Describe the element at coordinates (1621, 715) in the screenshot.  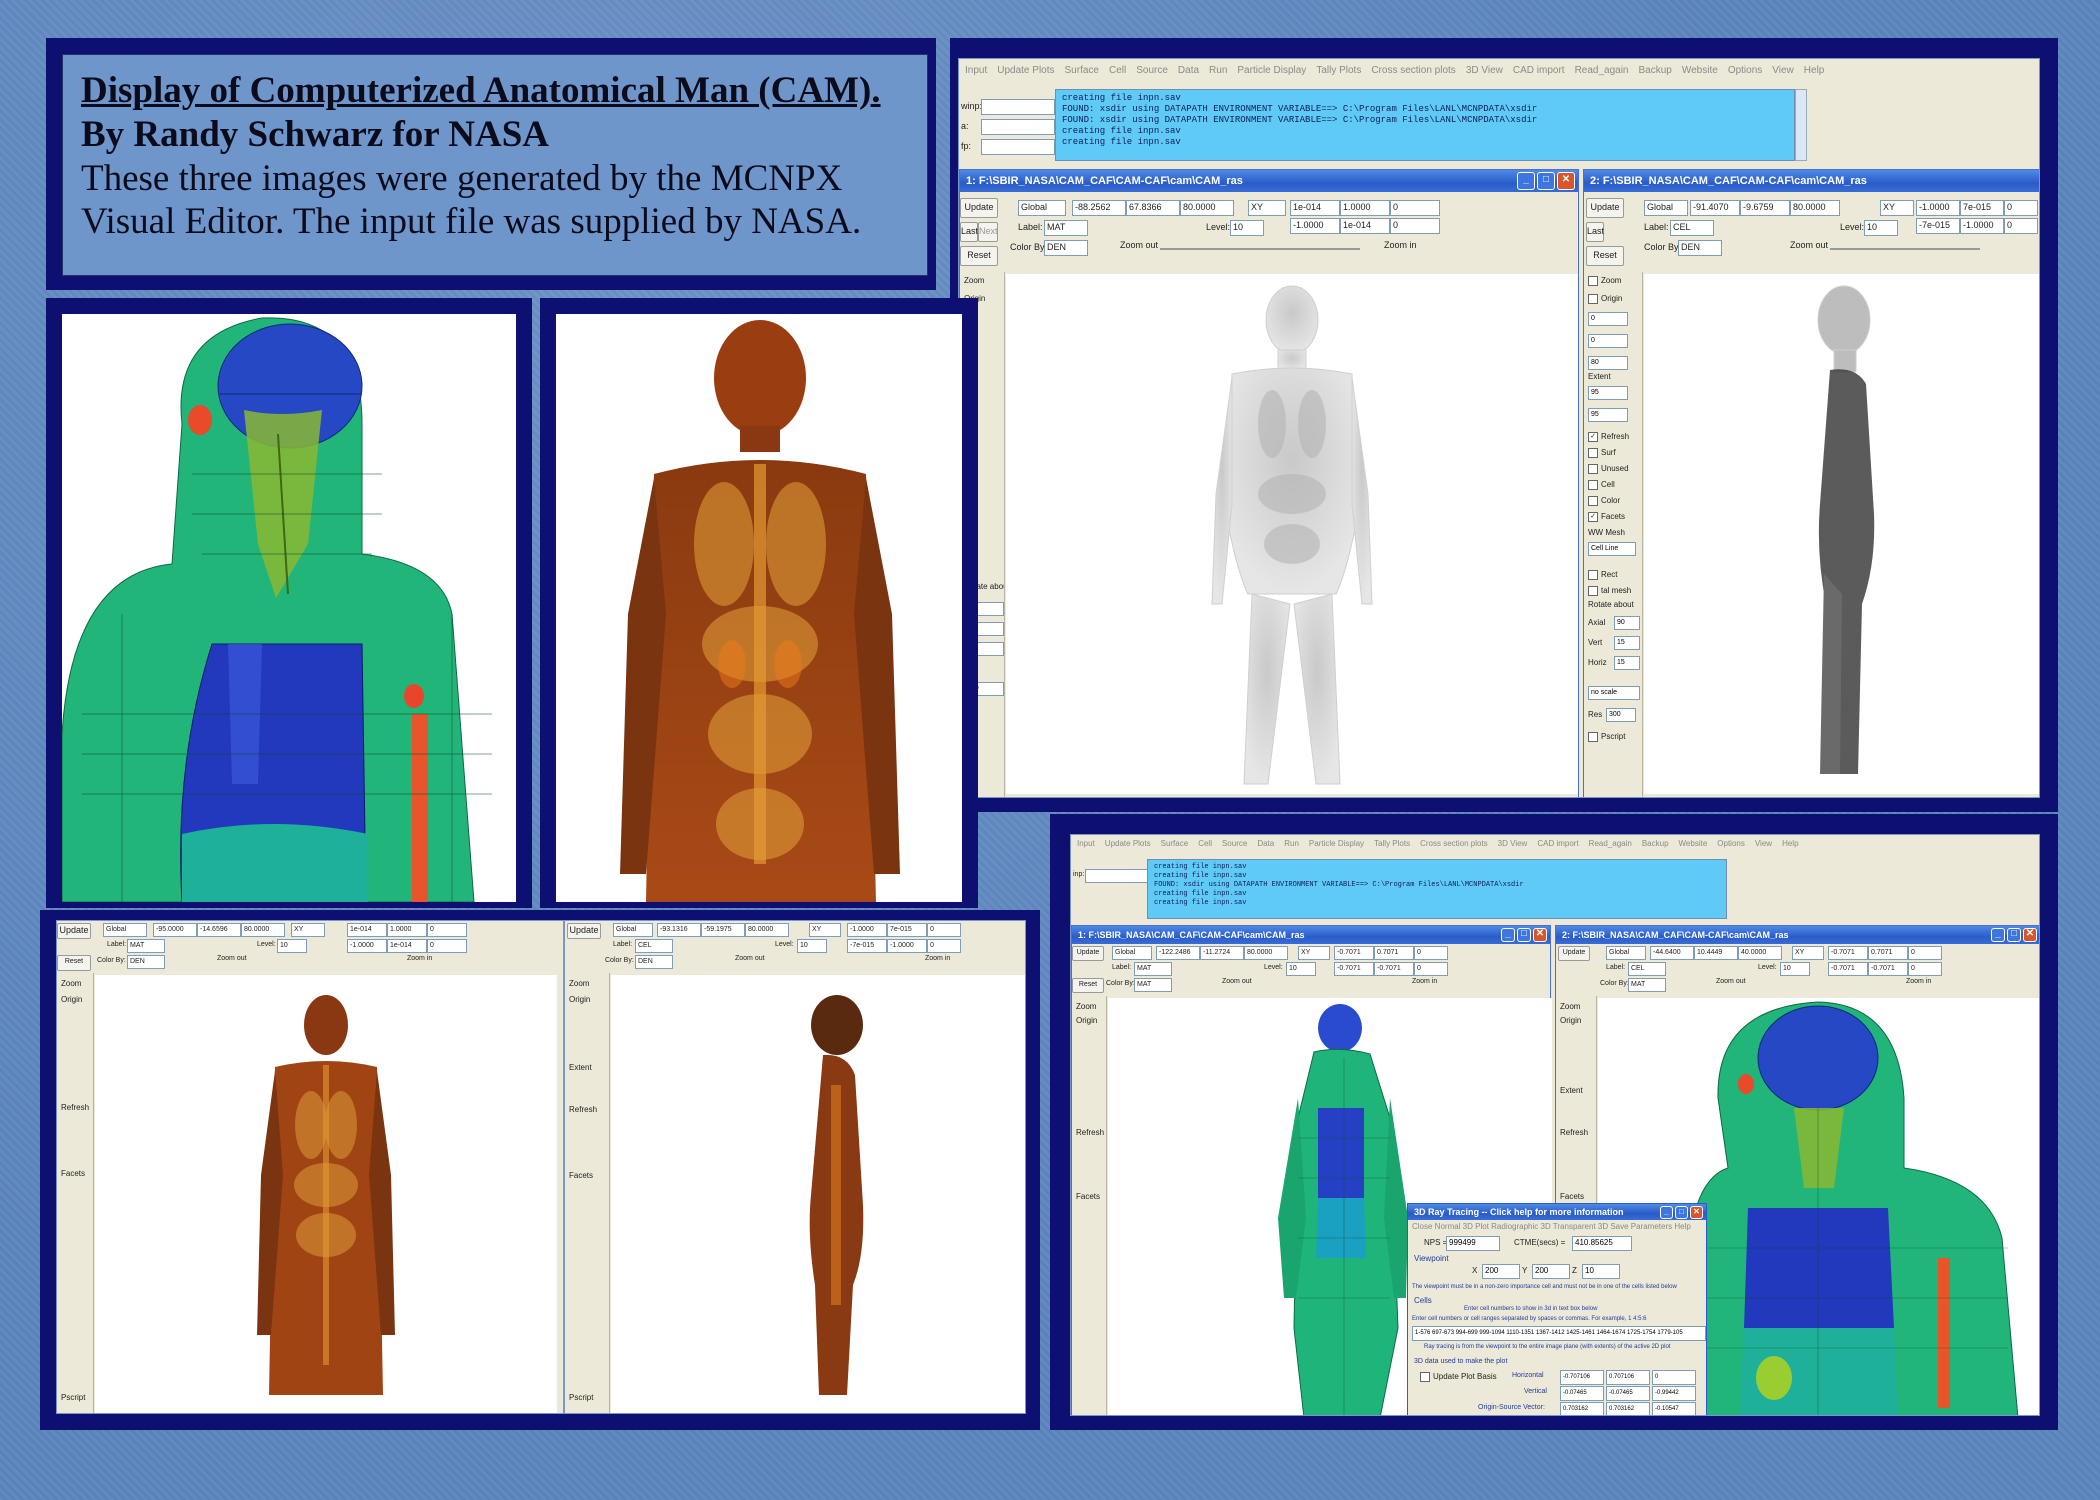
I see `sidebar-res-field: 300` at that location.